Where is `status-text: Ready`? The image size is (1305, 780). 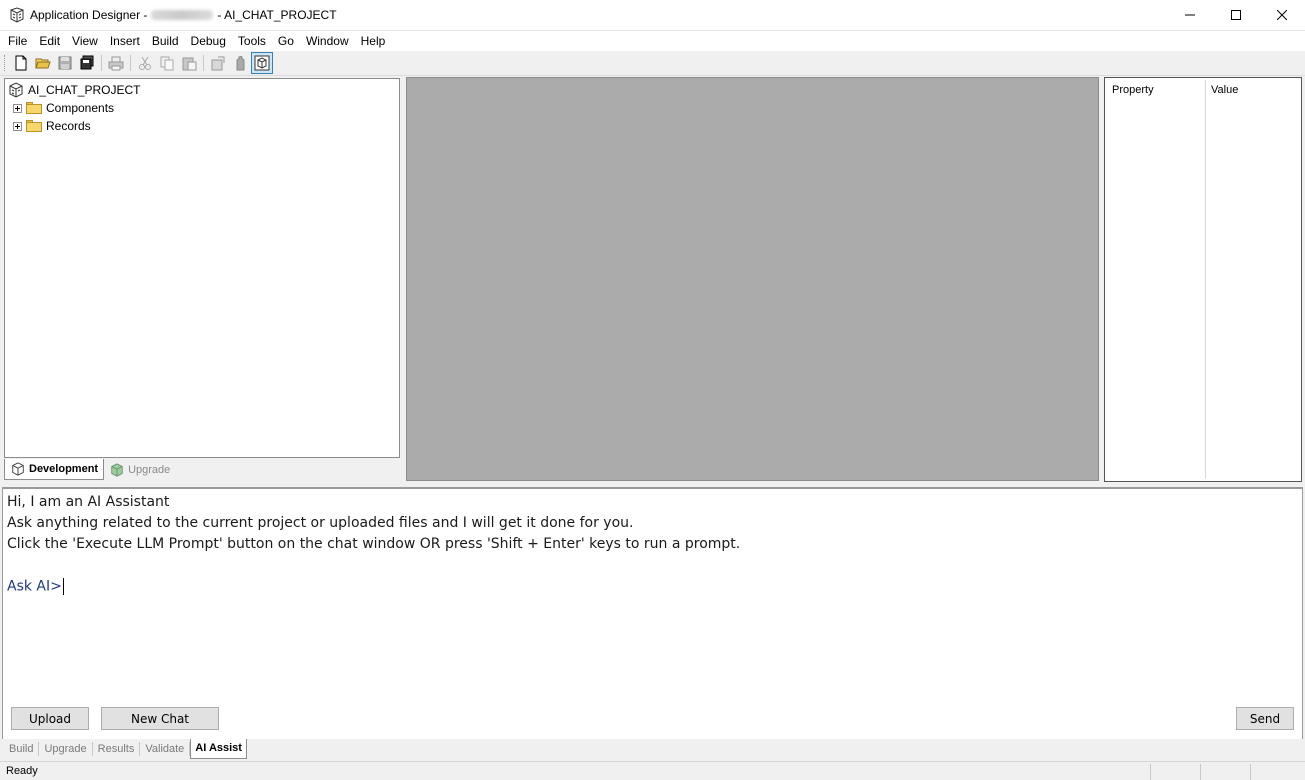
status-text: Ready is located at coordinates (22, 771).